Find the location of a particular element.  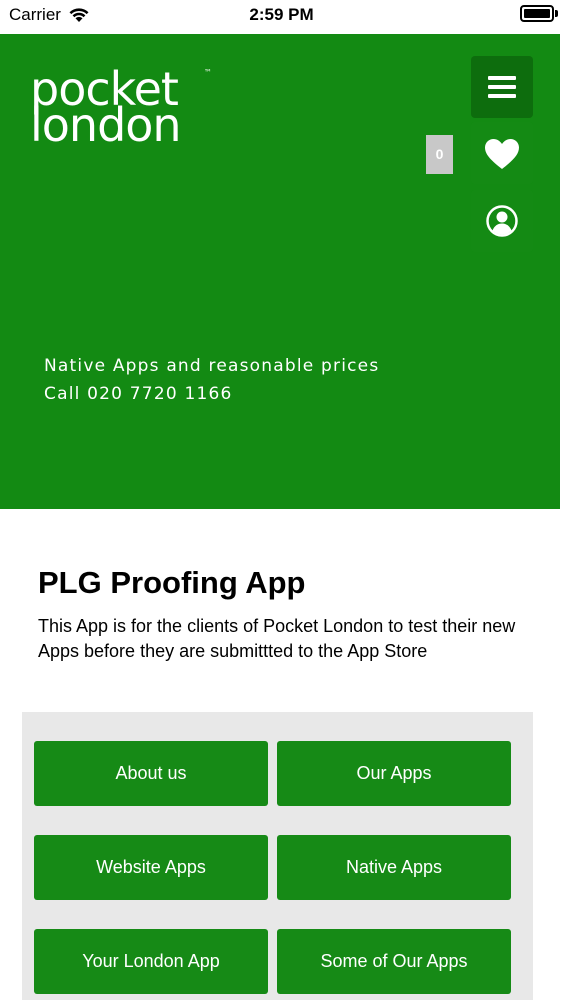

logo-text-london: london is located at coordinates (106, 125).